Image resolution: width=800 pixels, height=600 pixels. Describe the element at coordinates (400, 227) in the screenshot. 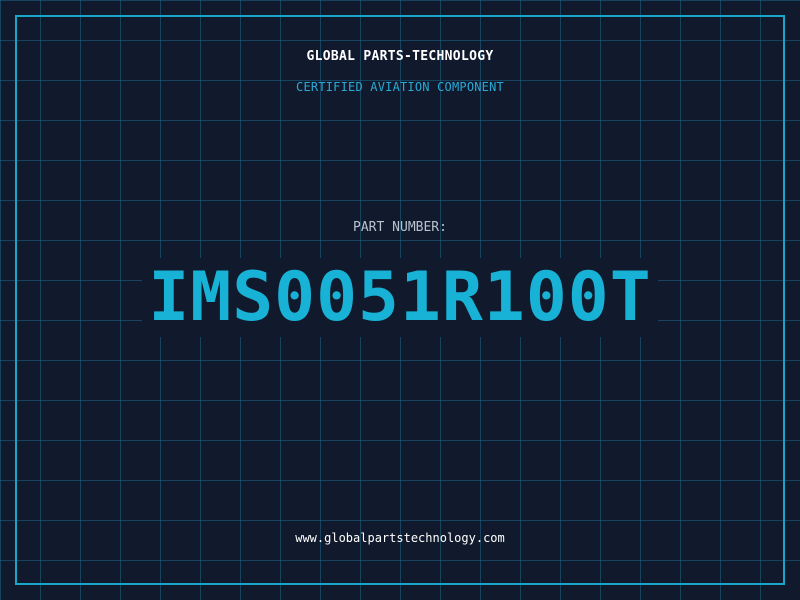

I see `part-number-label: PART NUMBER:` at that location.